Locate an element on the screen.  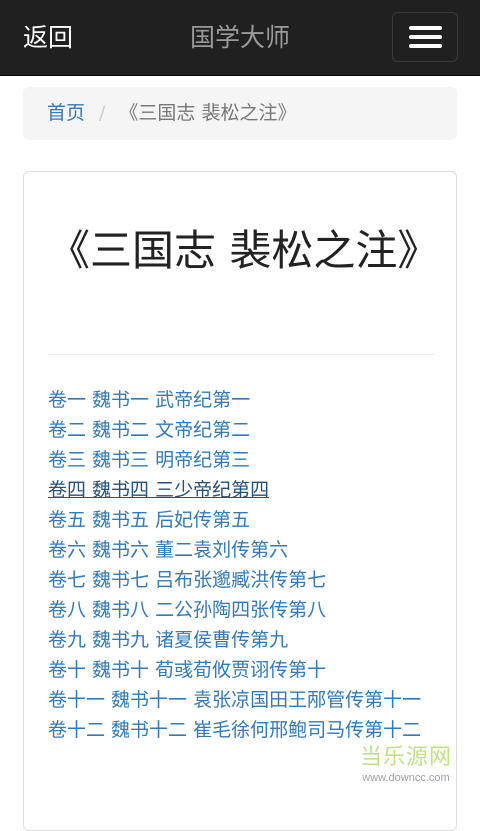
chapter-link: 卷十二 魏书十二 崔毛徐何邢鲍司马传第十二 is located at coordinates (234, 730).